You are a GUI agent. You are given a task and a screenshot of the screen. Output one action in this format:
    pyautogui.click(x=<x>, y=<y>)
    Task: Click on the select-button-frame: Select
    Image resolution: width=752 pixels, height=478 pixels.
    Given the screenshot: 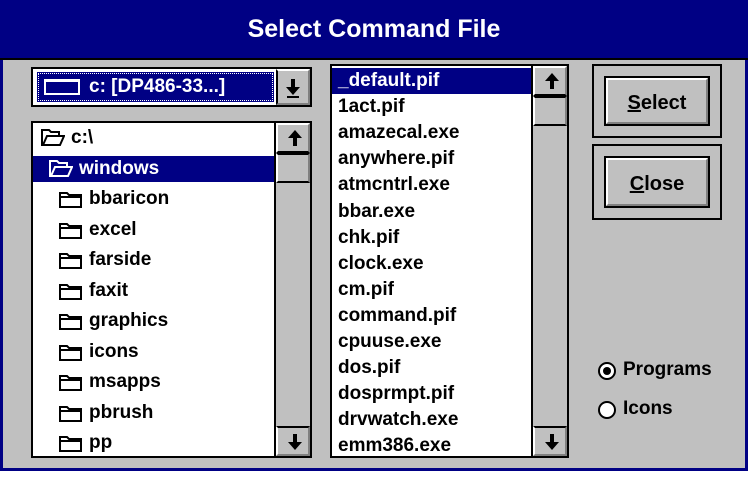 What is the action you would take?
    pyautogui.click(x=657, y=101)
    